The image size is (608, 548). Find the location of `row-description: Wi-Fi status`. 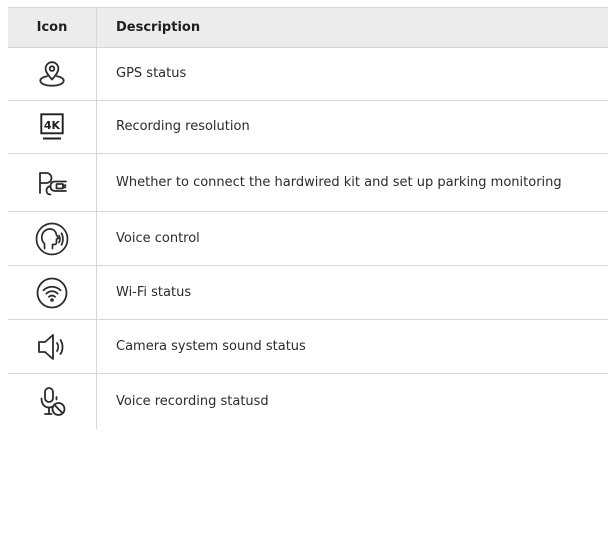

row-description: Wi-Fi status is located at coordinates (154, 292).